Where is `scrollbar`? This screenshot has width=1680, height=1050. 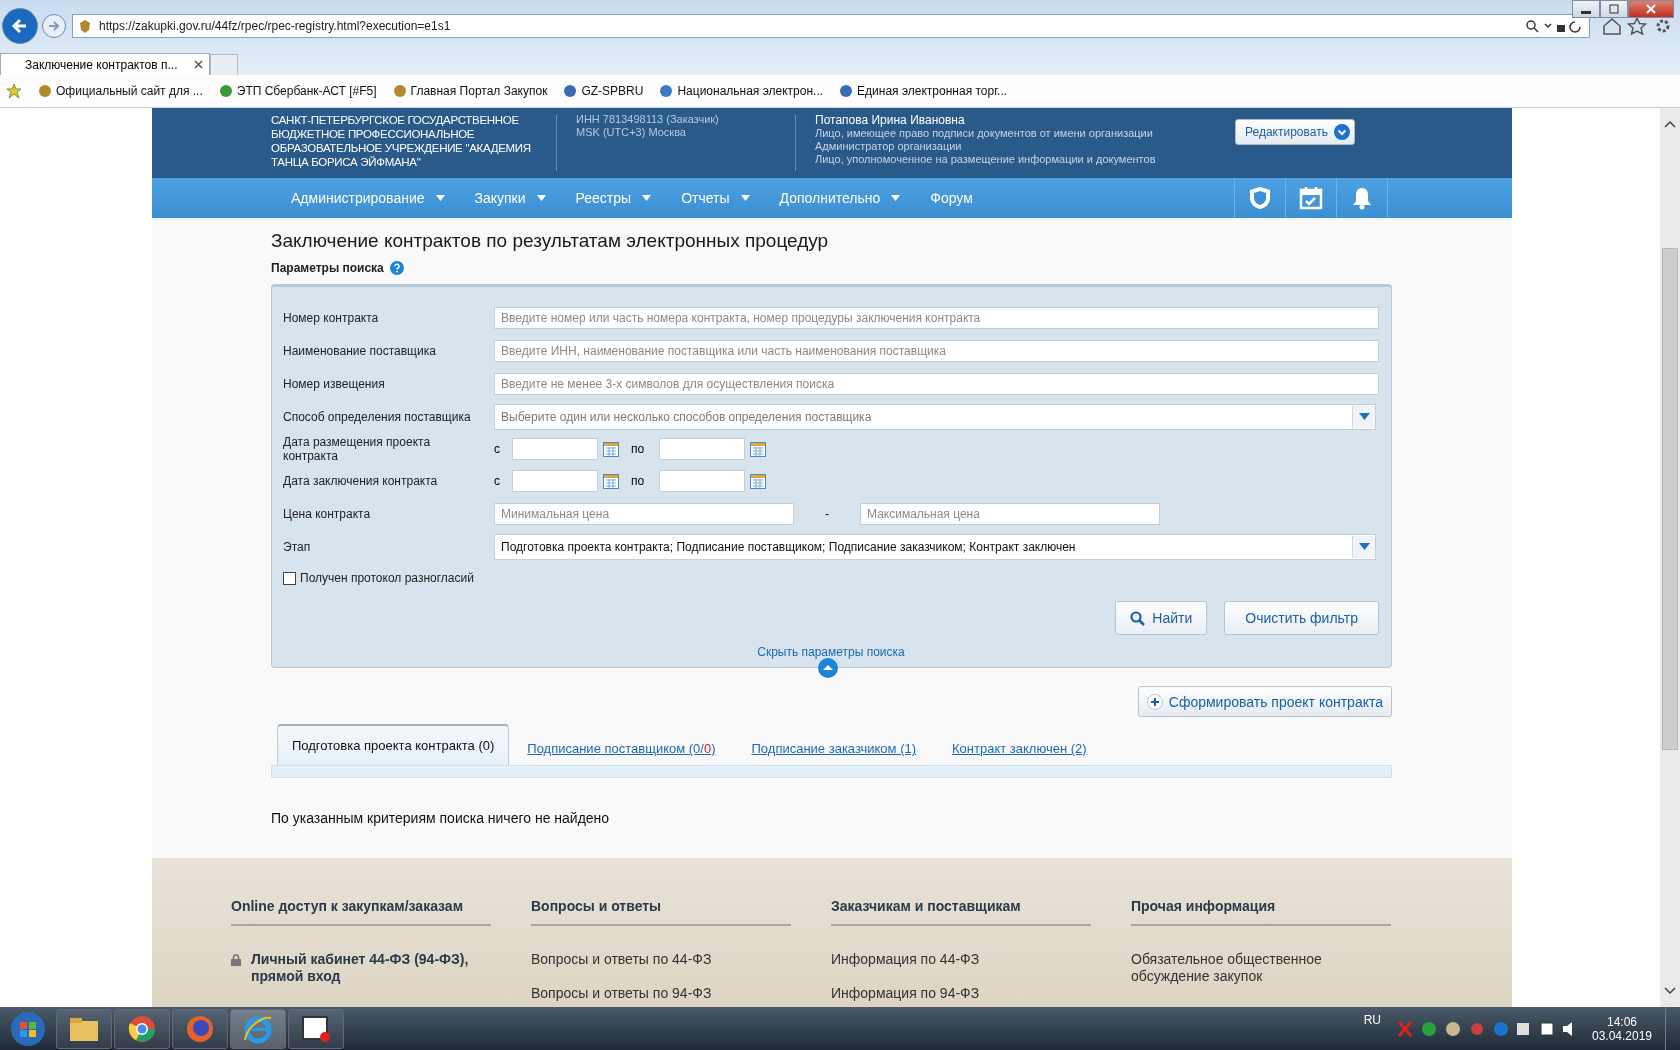
scrollbar is located at coordinates (1670, 557).